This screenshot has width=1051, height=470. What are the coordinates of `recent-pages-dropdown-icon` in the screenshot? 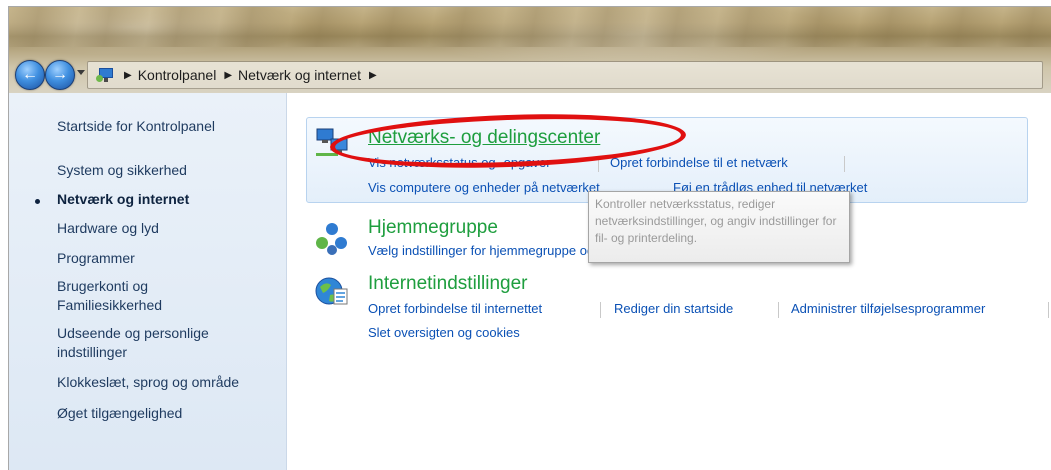 It's located at (81, 72).